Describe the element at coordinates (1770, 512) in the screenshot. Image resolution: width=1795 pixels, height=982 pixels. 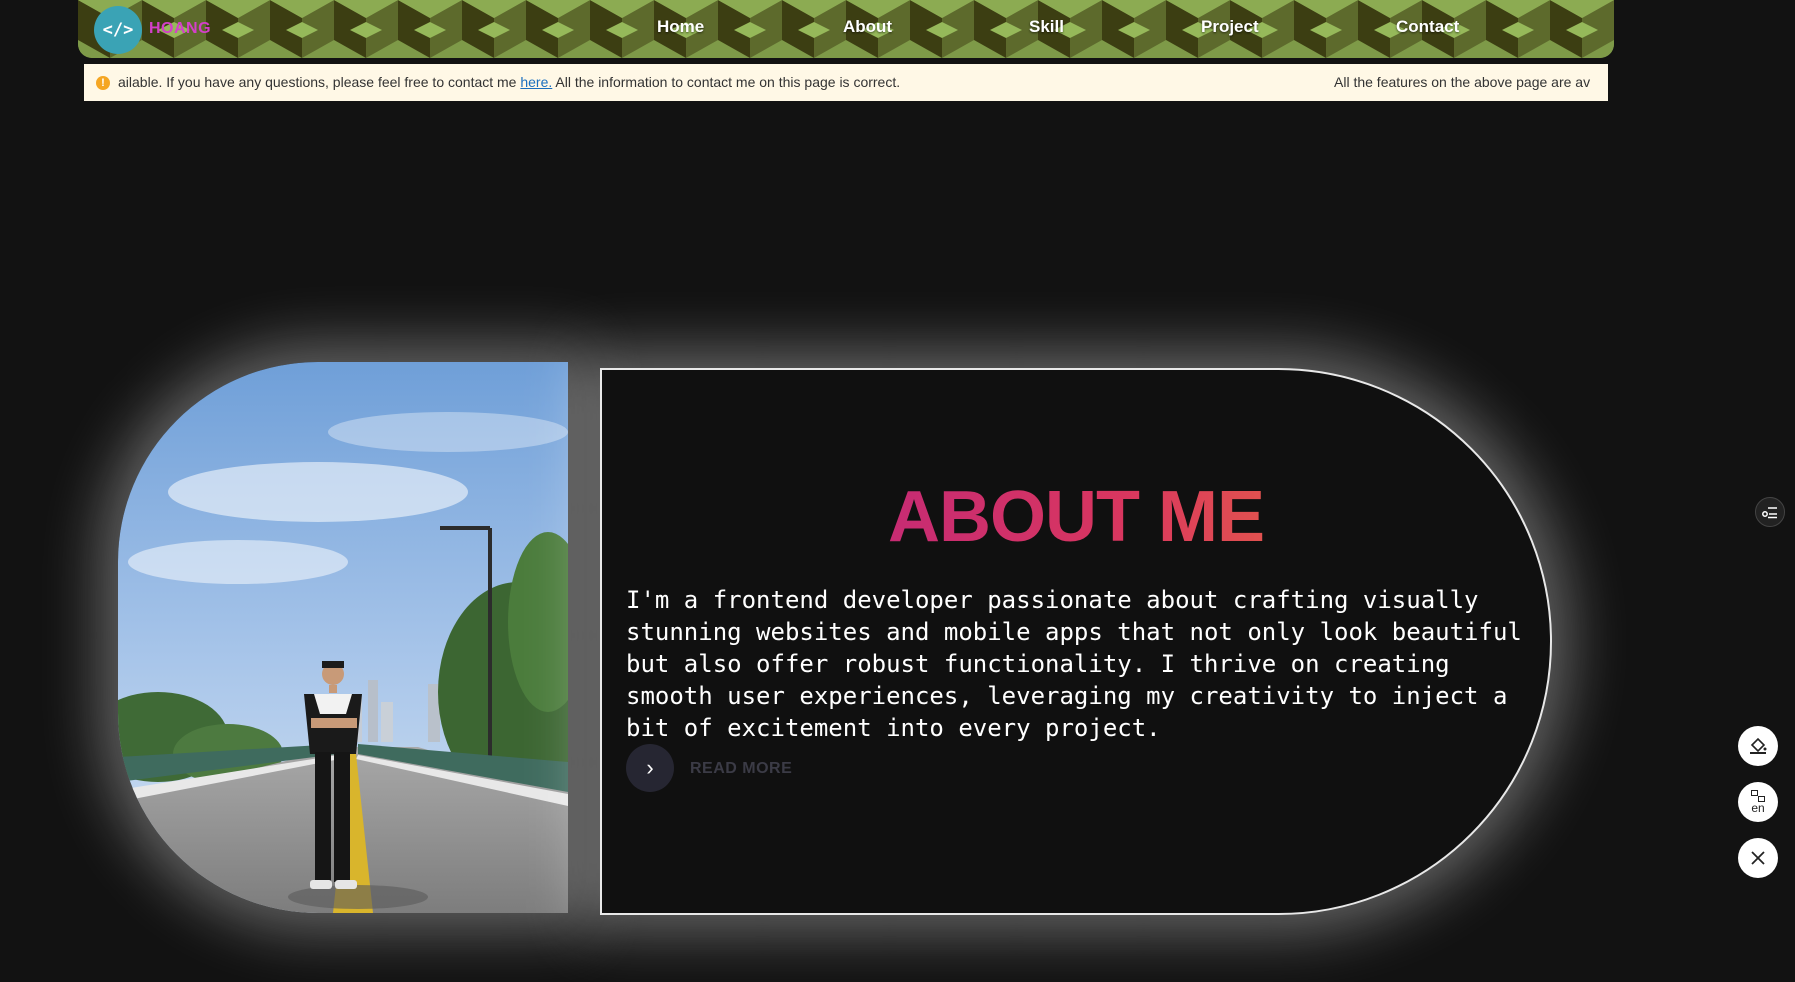
I see `menu-list-icon` at that location.